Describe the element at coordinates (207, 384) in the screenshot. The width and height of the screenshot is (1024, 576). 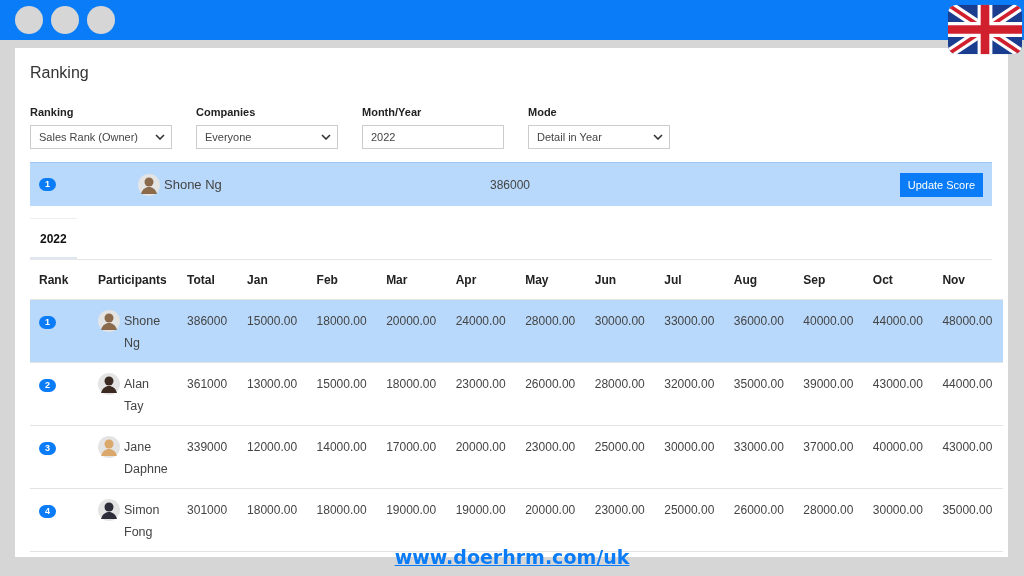
I see `table-cell: 361000` at that location.